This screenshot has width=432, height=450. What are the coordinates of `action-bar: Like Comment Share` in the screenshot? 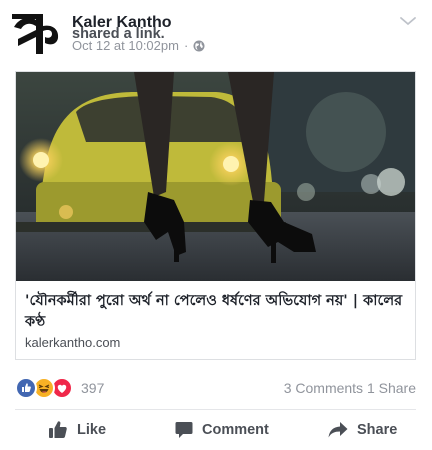 It's located at (216, 430).